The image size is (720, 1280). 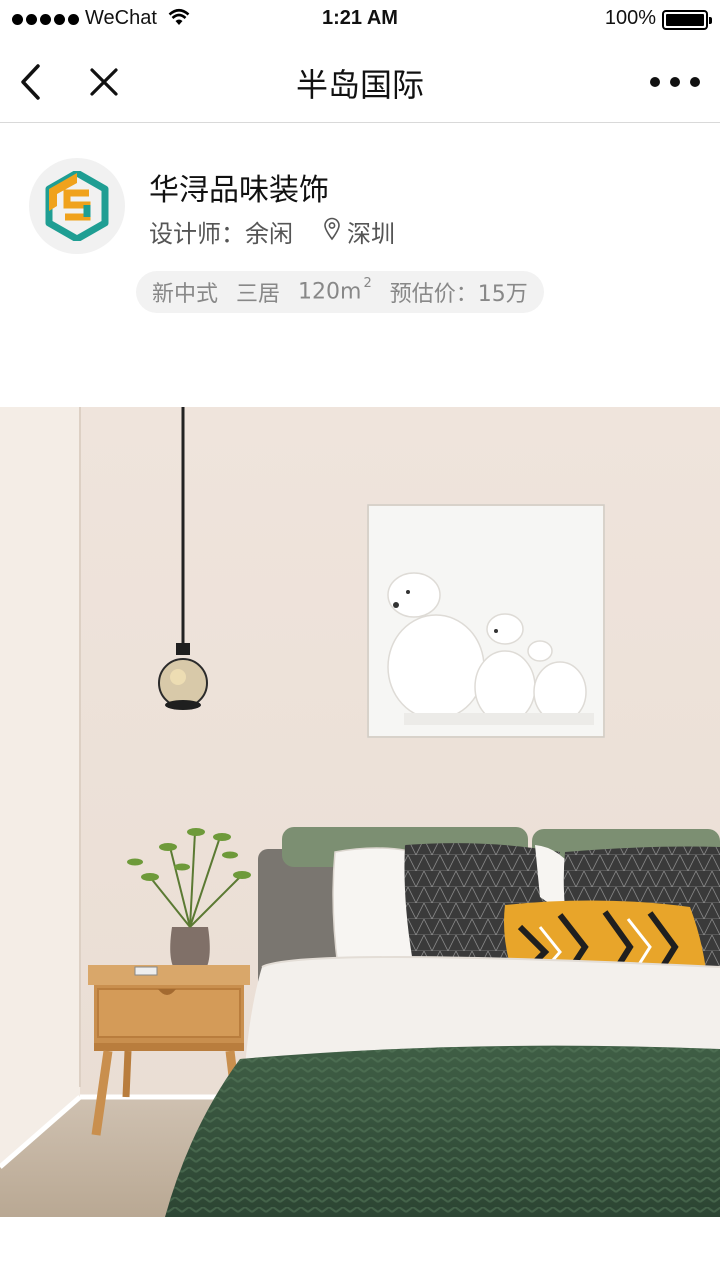 What do you see at coordinates (367, 284) in the screenshot?
I see `tag-area-unit-sup: 2` at bounding box center [367, 284].